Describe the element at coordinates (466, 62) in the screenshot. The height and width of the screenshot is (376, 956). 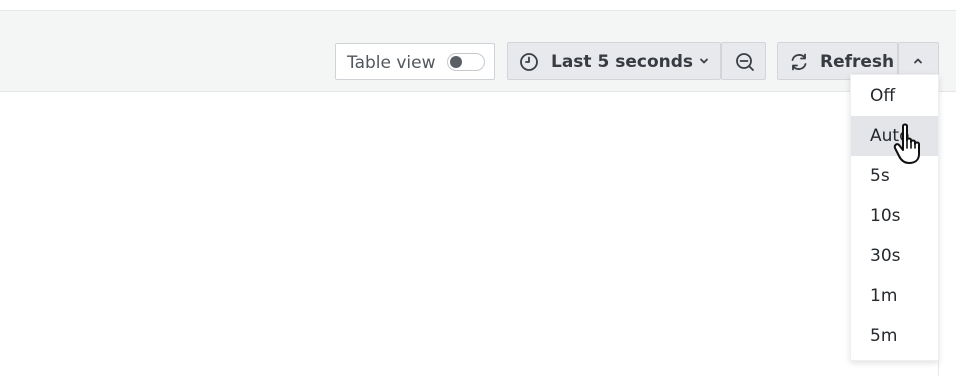
I see `table-view-switch` at that location.